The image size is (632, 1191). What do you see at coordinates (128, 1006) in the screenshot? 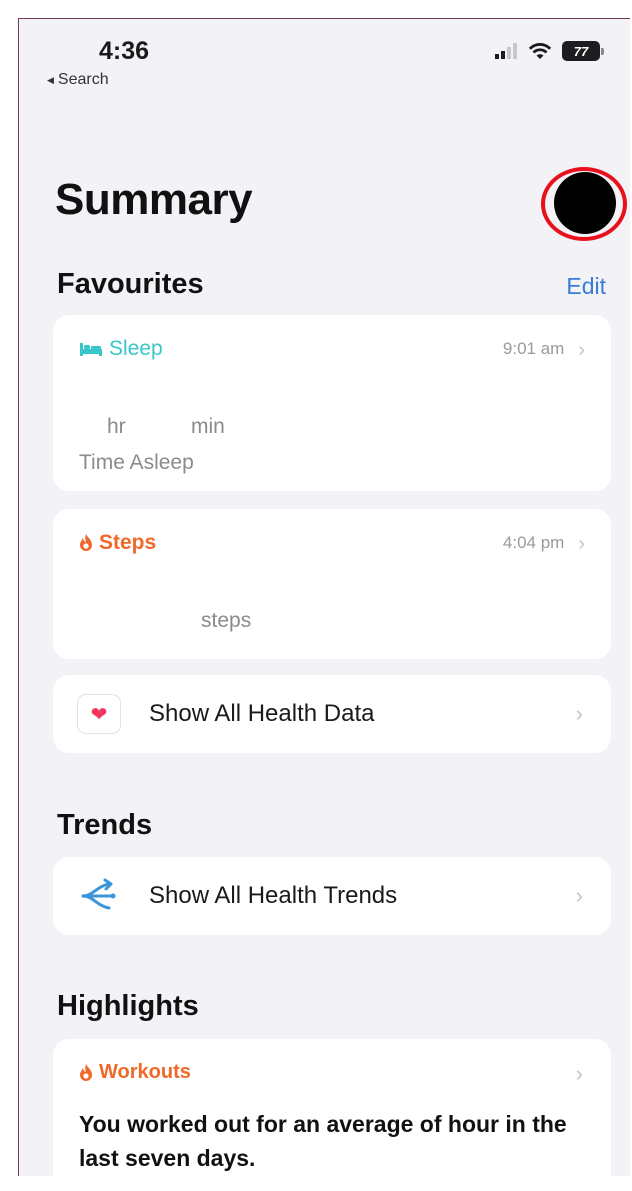
I see `highlights-heading: Highlights` at bounding box center [128, 1006].